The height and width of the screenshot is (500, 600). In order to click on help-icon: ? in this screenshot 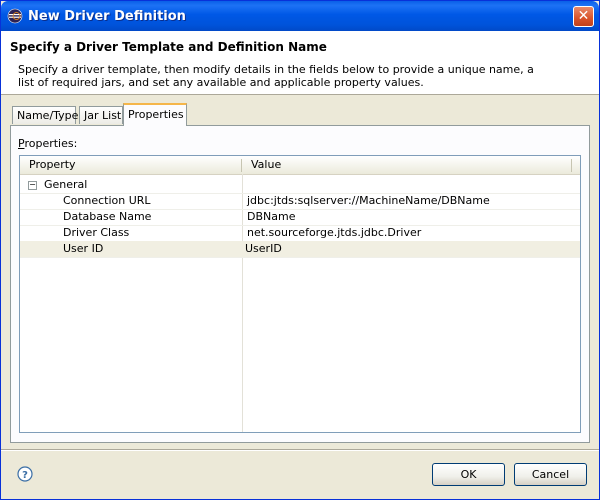, I will do `click(25, 474)`.